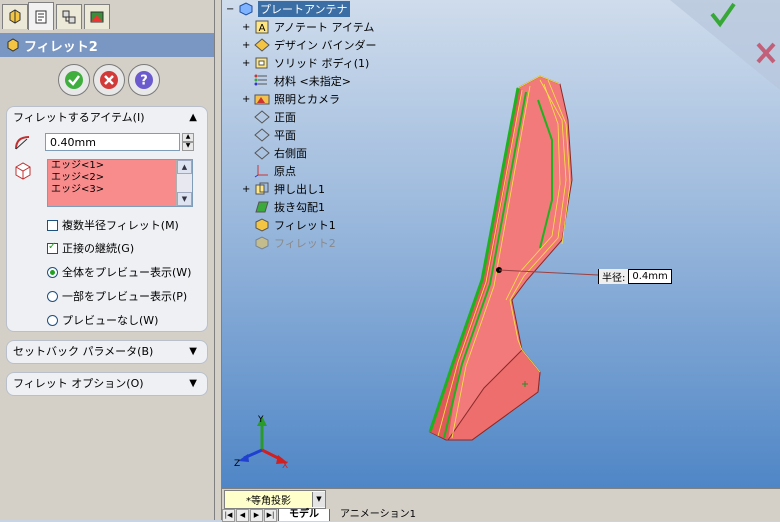  What do you see at coordinates (98, 248) in the screenshot?
I see `tangent-label: 正接の継続(G)` at bounding box center [98, 248].